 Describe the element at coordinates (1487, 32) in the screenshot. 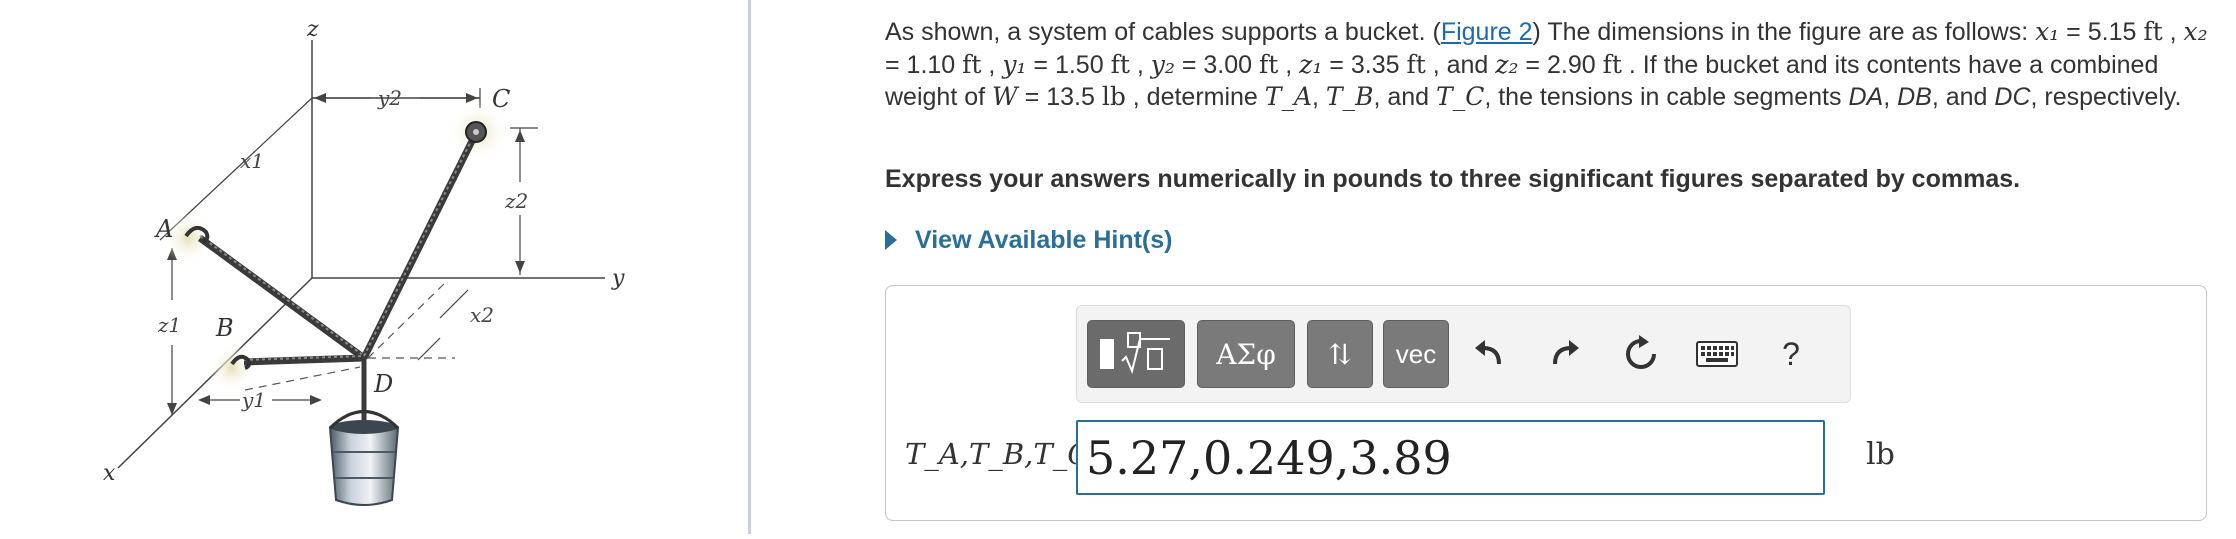

I see `figure-link: Figure 2` at that location.